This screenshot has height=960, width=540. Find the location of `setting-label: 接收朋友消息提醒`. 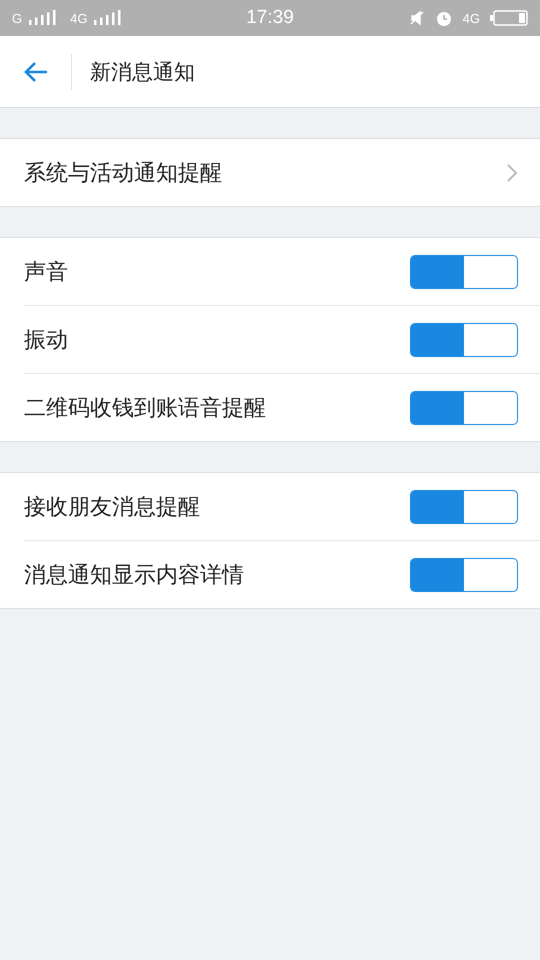

setting-label: 接收朋友消息提醒 is located at coordinates (112, 508).